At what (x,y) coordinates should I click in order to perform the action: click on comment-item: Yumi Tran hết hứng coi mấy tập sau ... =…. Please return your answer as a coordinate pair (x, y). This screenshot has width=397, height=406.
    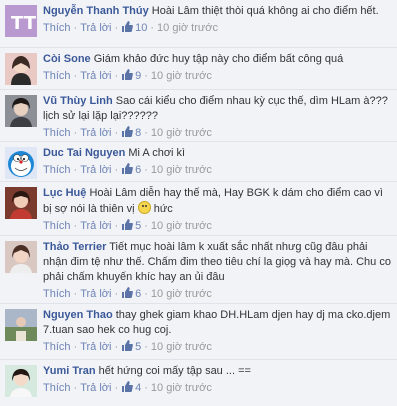
    Looking at the image, I should click on (198, 383).